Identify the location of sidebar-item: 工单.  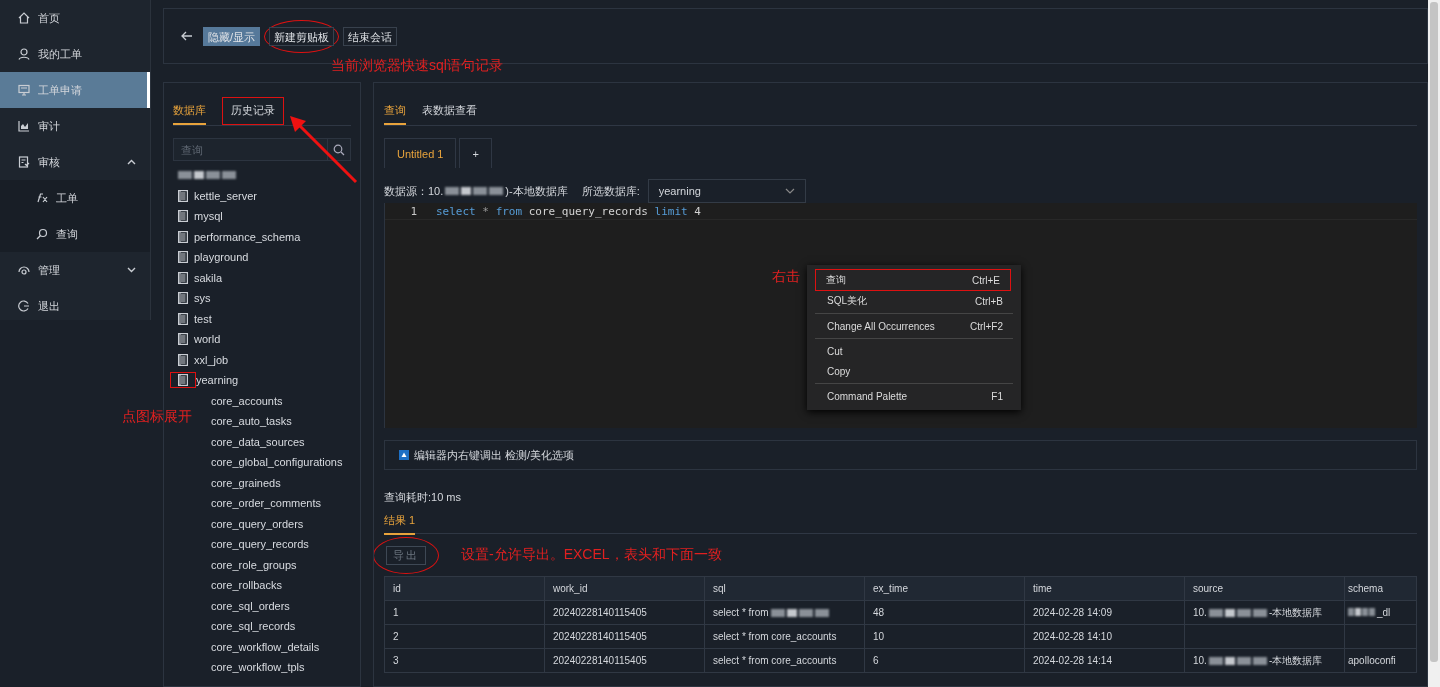
(75, 198).